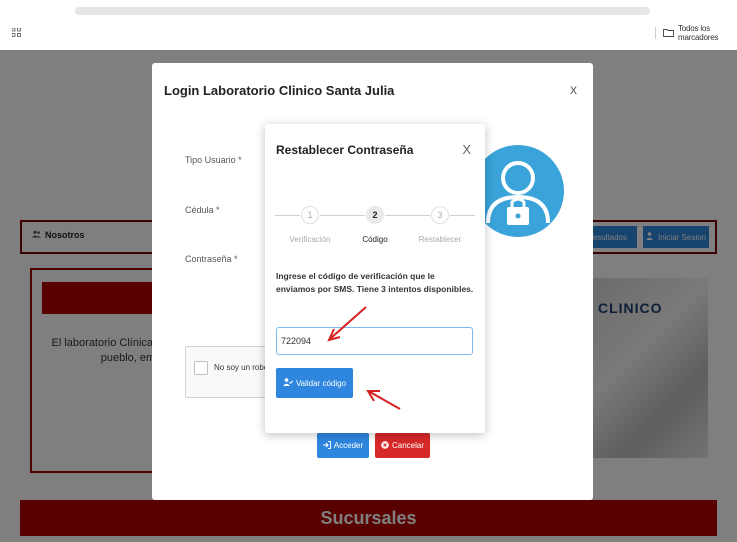 The image size is (737, 542). What do you see at coordinates (201, 368) in the screenshot?
I see `recaptcha-checkbox` at bounding box center [201, 368].